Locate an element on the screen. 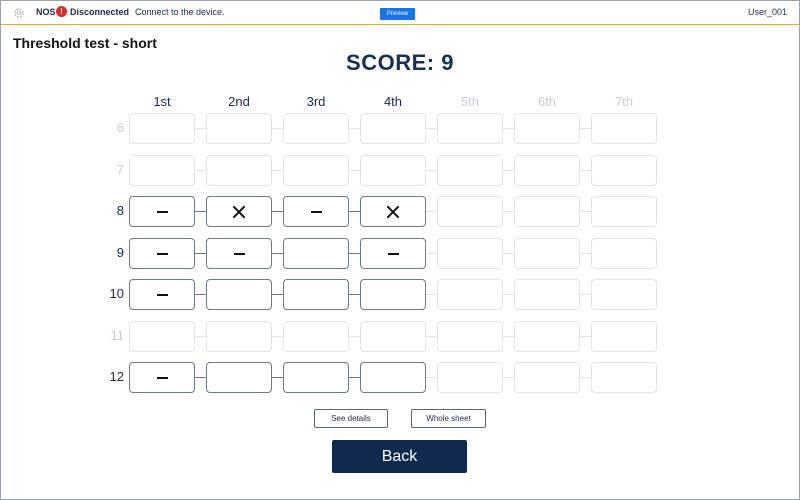  back-button: Back is located at coordinates (399, 456).